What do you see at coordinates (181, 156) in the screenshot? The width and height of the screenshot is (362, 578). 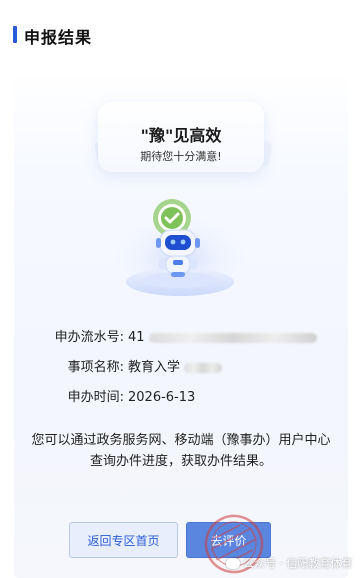 I see `slogan-subtitle: 期待您十分满意!` at bounding box center [181, 156].